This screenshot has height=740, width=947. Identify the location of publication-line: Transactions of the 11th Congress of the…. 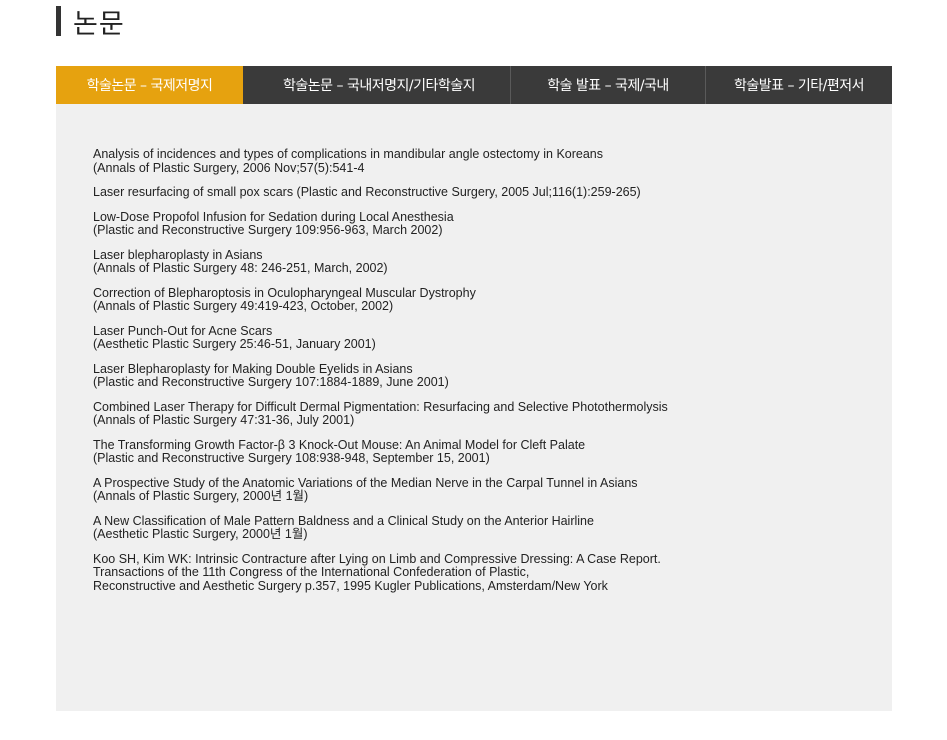
(311, 572).